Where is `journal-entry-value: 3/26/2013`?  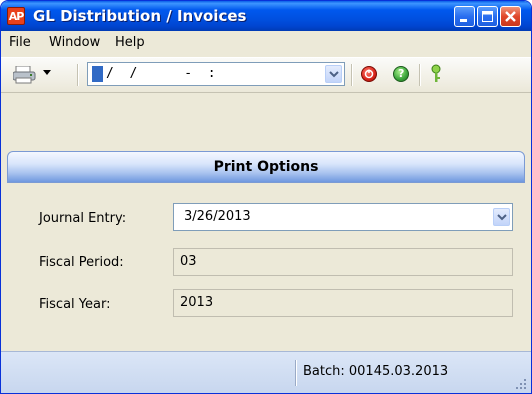 journal-entry-value: 3/26/2013 is located at coordinates (217, 216).